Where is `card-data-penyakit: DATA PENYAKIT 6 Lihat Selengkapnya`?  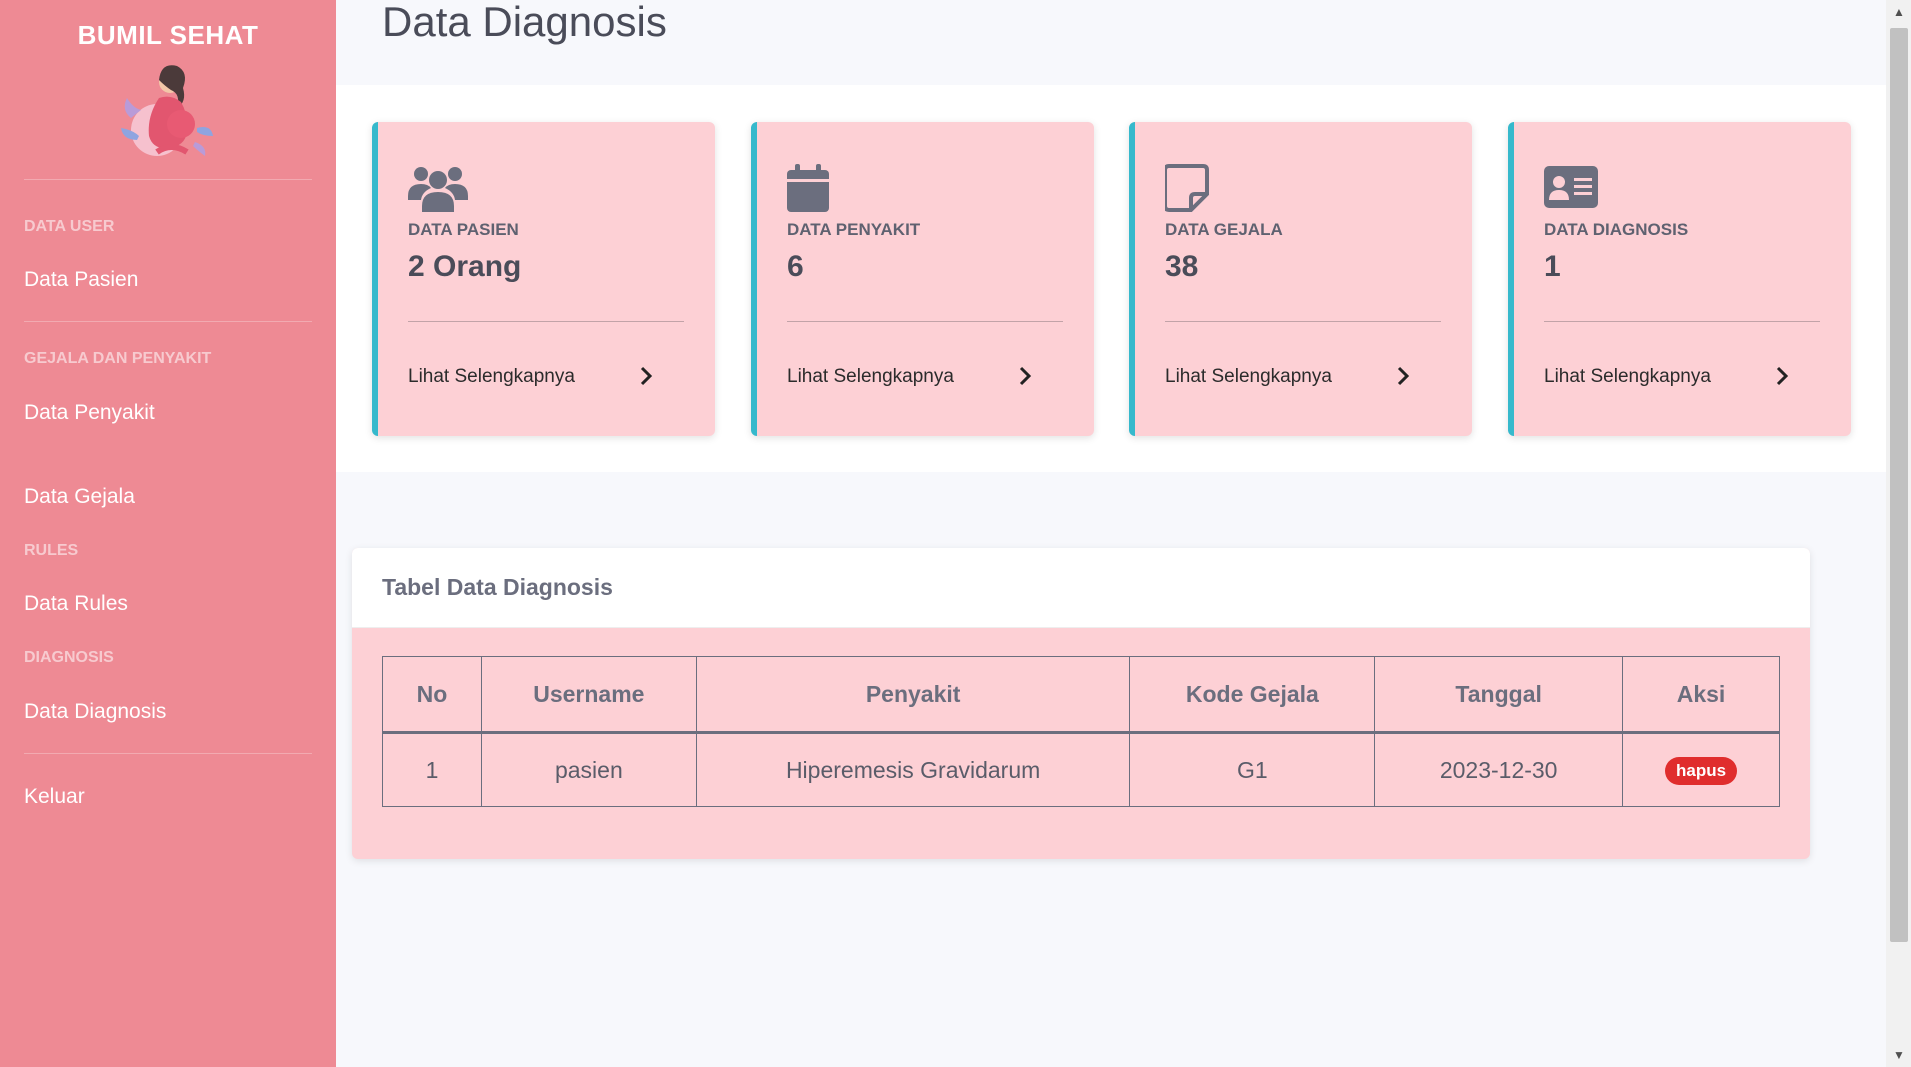 card-data-penyakit: DATA PENYAKIT 6 Lihat Selengkapnya is located at coordinates (922, 279).